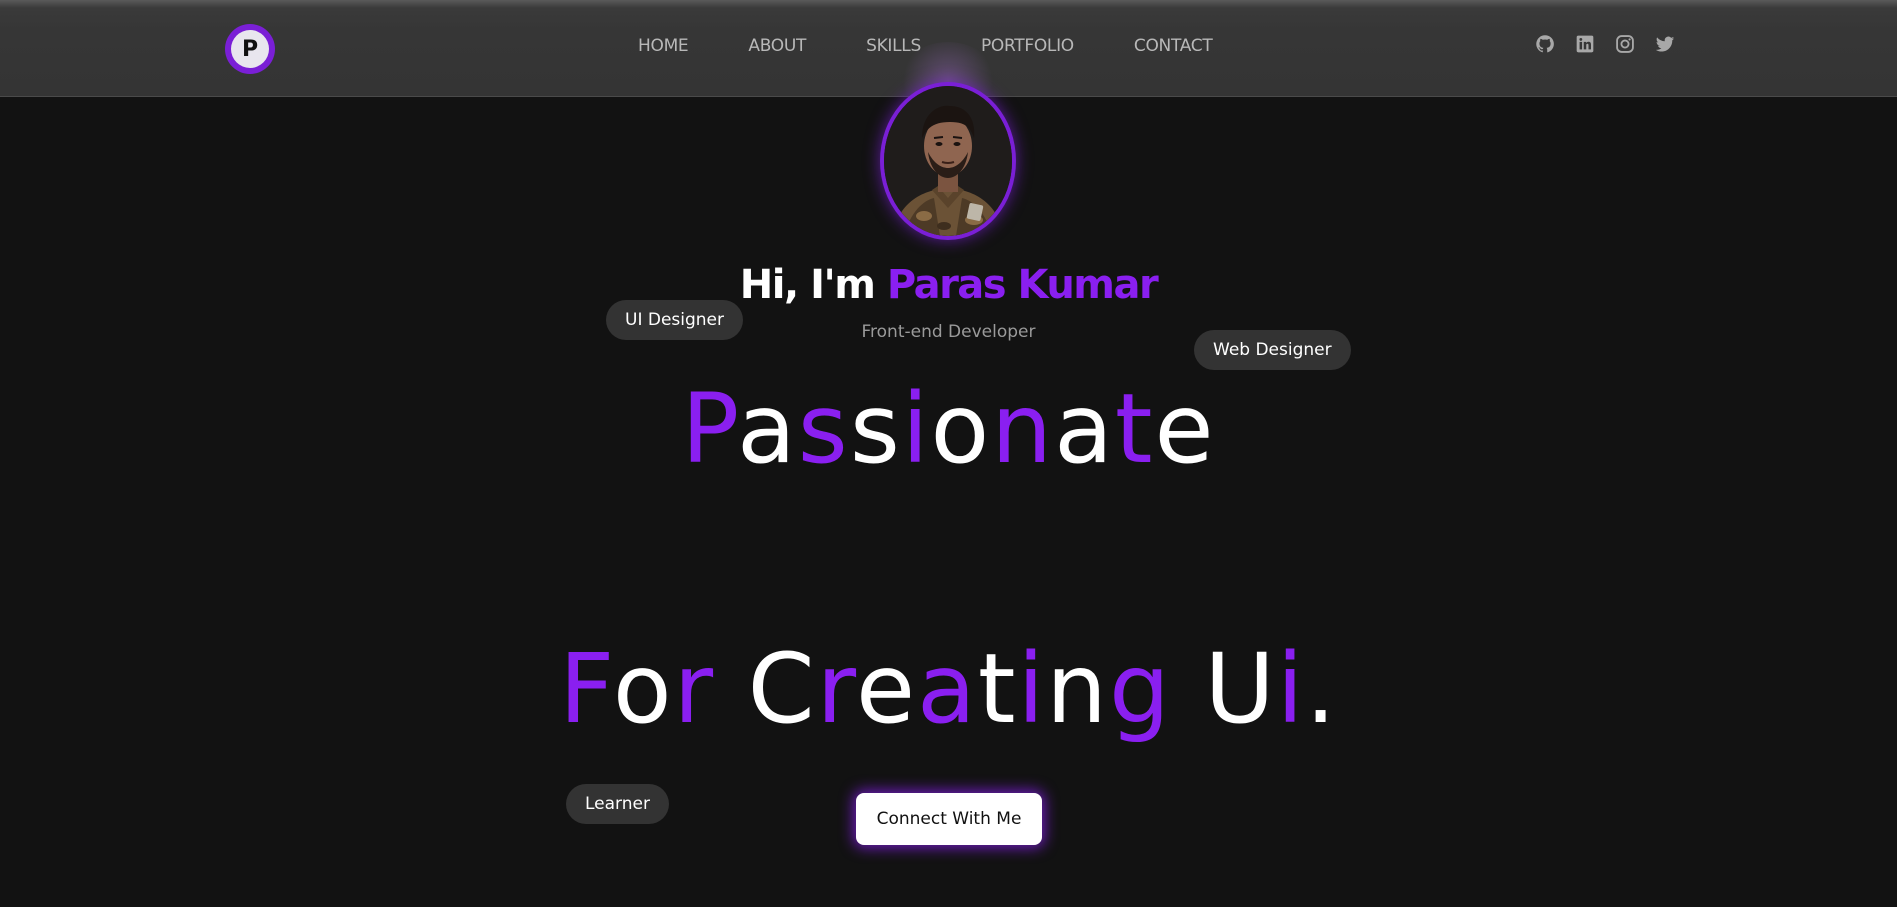  Describe the element at coordinates (1140, 689) in the screenshot. I see `headline-letter: g` at that location.